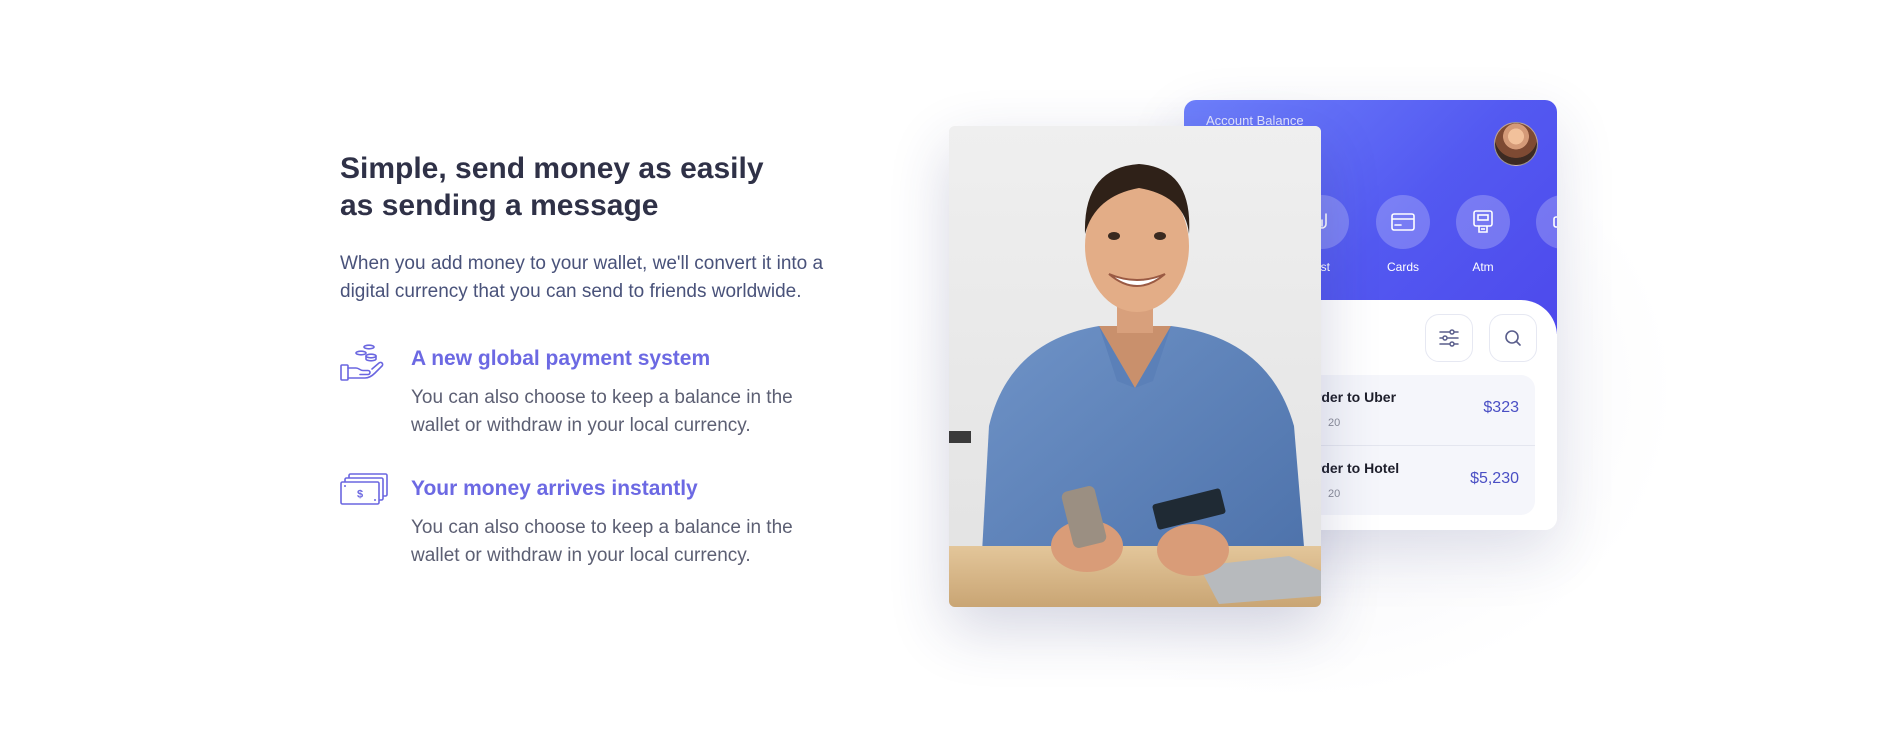 Image resolution: width=1888 pixels, height=735 pixels. I want to click on quick-action-label: Atm, so click(1483, 267).